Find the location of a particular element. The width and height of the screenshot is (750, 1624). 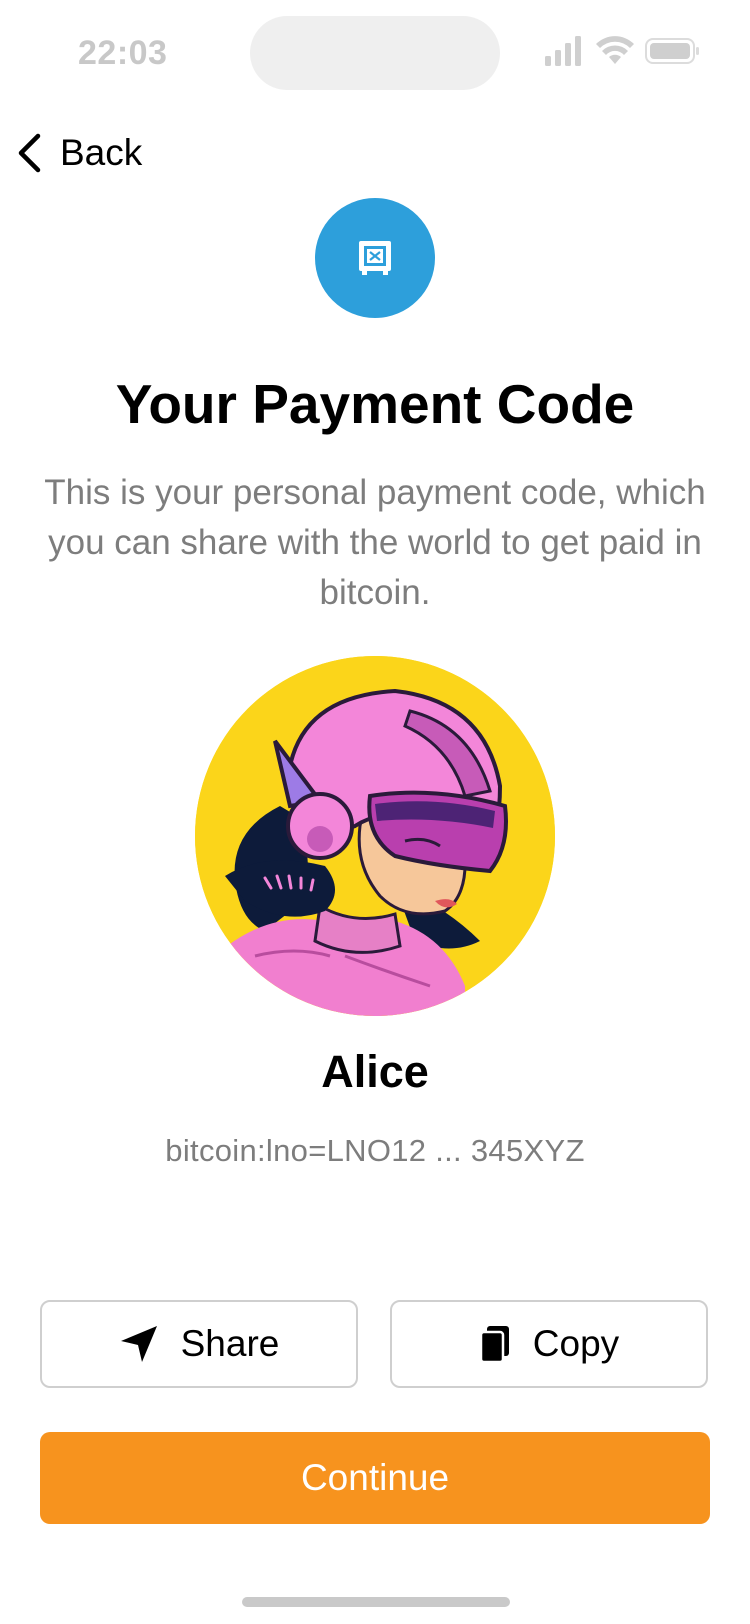

share-button: Share is located at coordinates (199, 1344).